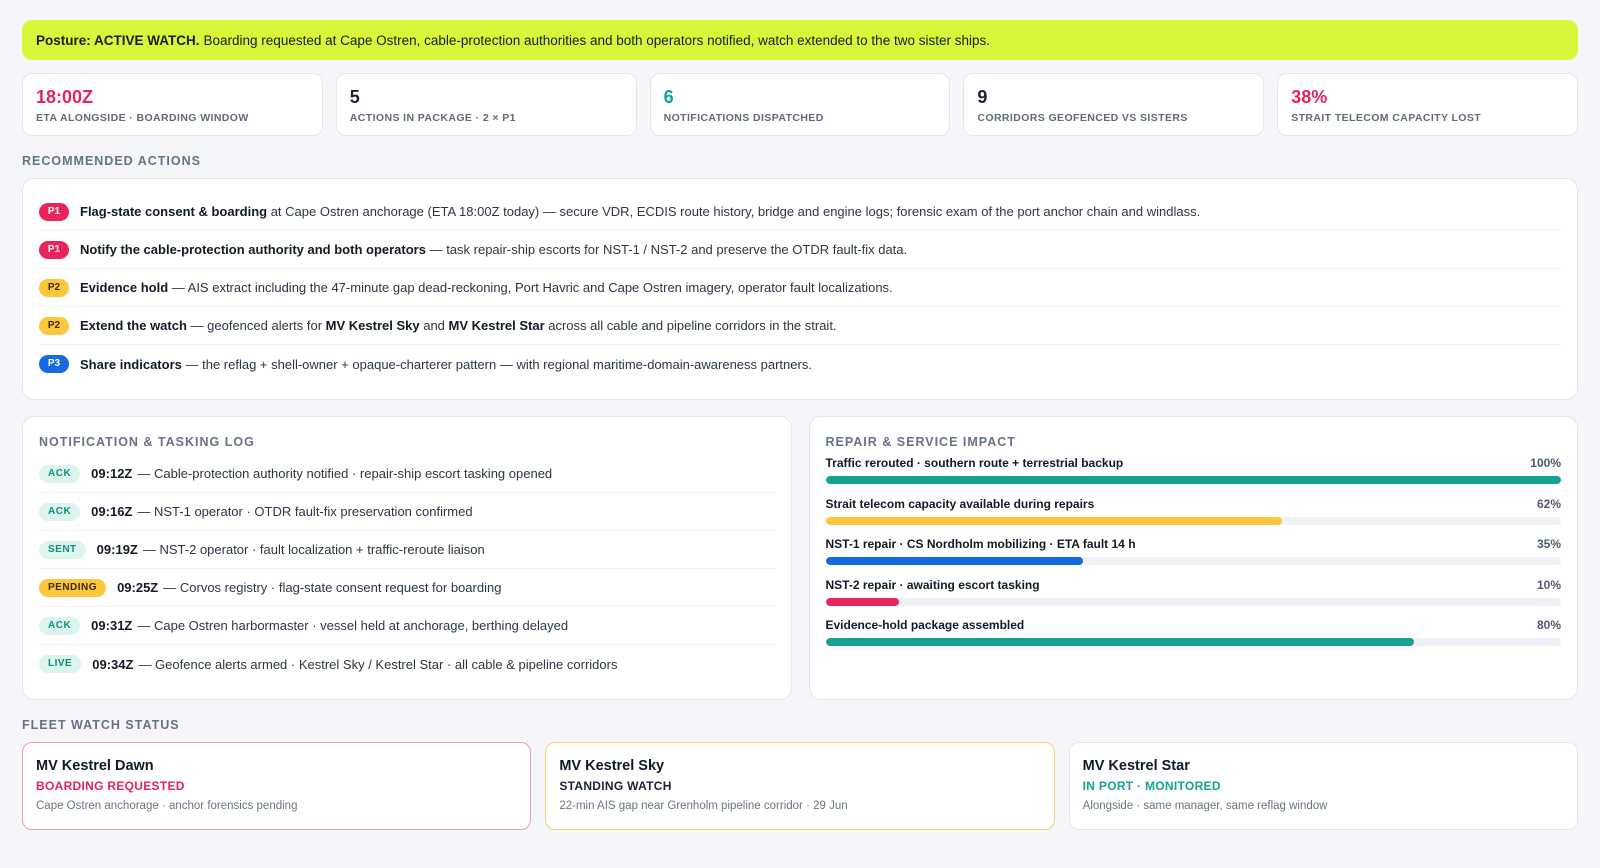 The width and height of the screenshot is (1600, 868). What do you see at coordinates (982, 97) in the screenshot?
I see `kpi-value: 9` at bounding box center [982, 97].